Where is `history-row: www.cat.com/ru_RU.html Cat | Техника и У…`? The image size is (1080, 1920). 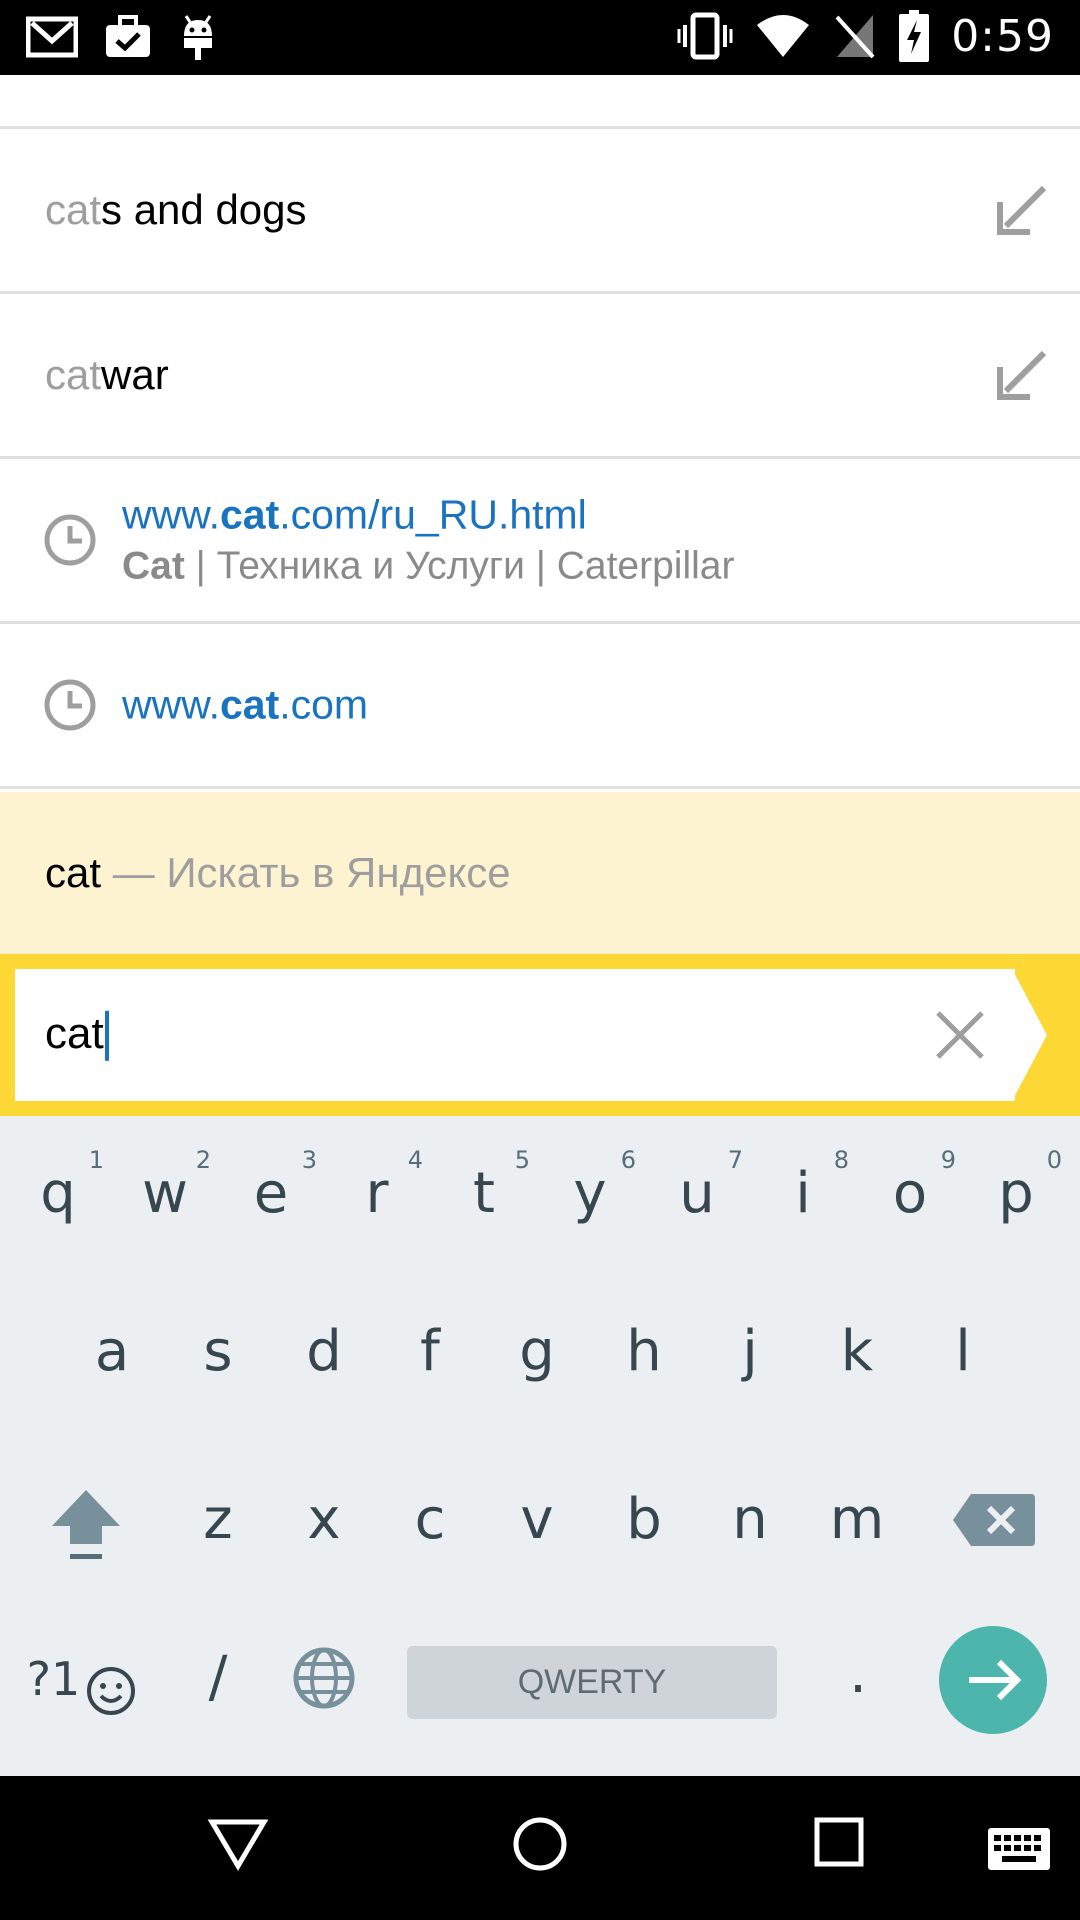
history-row: www.cat.com/ru_RU.html Cat | Техника и У… is located at coordinates (540, 541).